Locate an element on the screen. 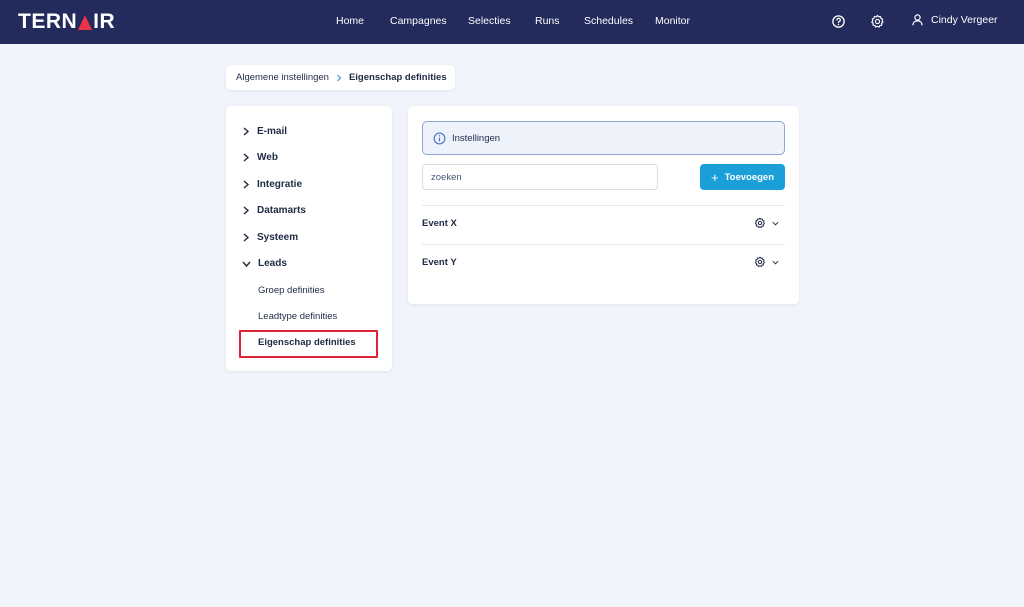 The width and height of the screenshot is (1024, 607). add-button: + Toevoegen is located at coordinates (742, 177).